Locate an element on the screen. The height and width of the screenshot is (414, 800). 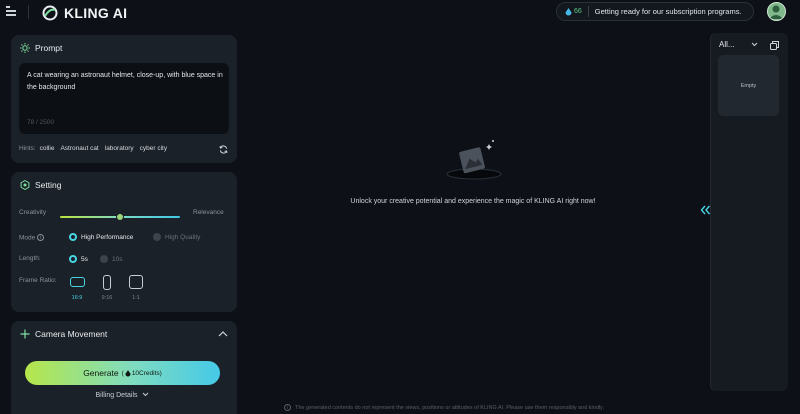
credits-unit: Credits is located at coordinates (149, 373).